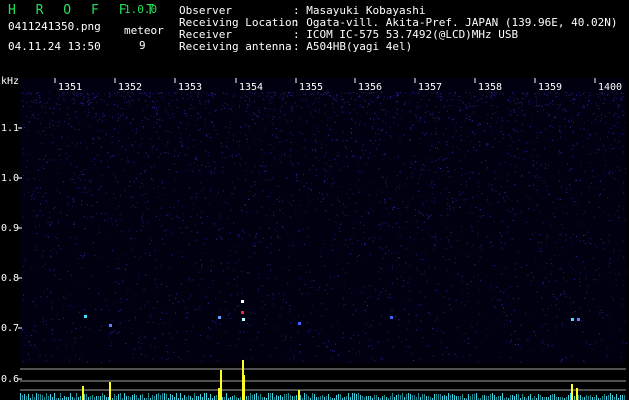  Describe the element at coordinates (550, 87) in the screenshot. I see `time-label: 1359` at that location.